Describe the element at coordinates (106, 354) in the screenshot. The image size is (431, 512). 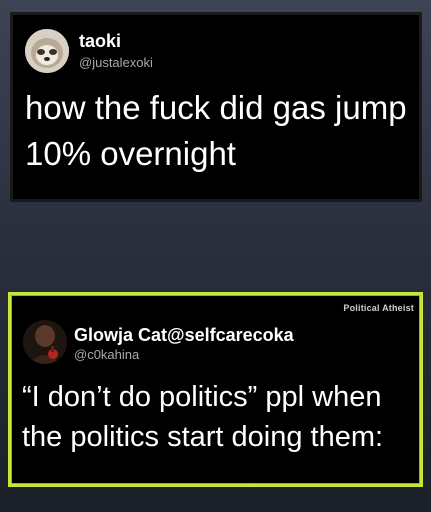
I see `username-handle: @c0kahina` at that location.